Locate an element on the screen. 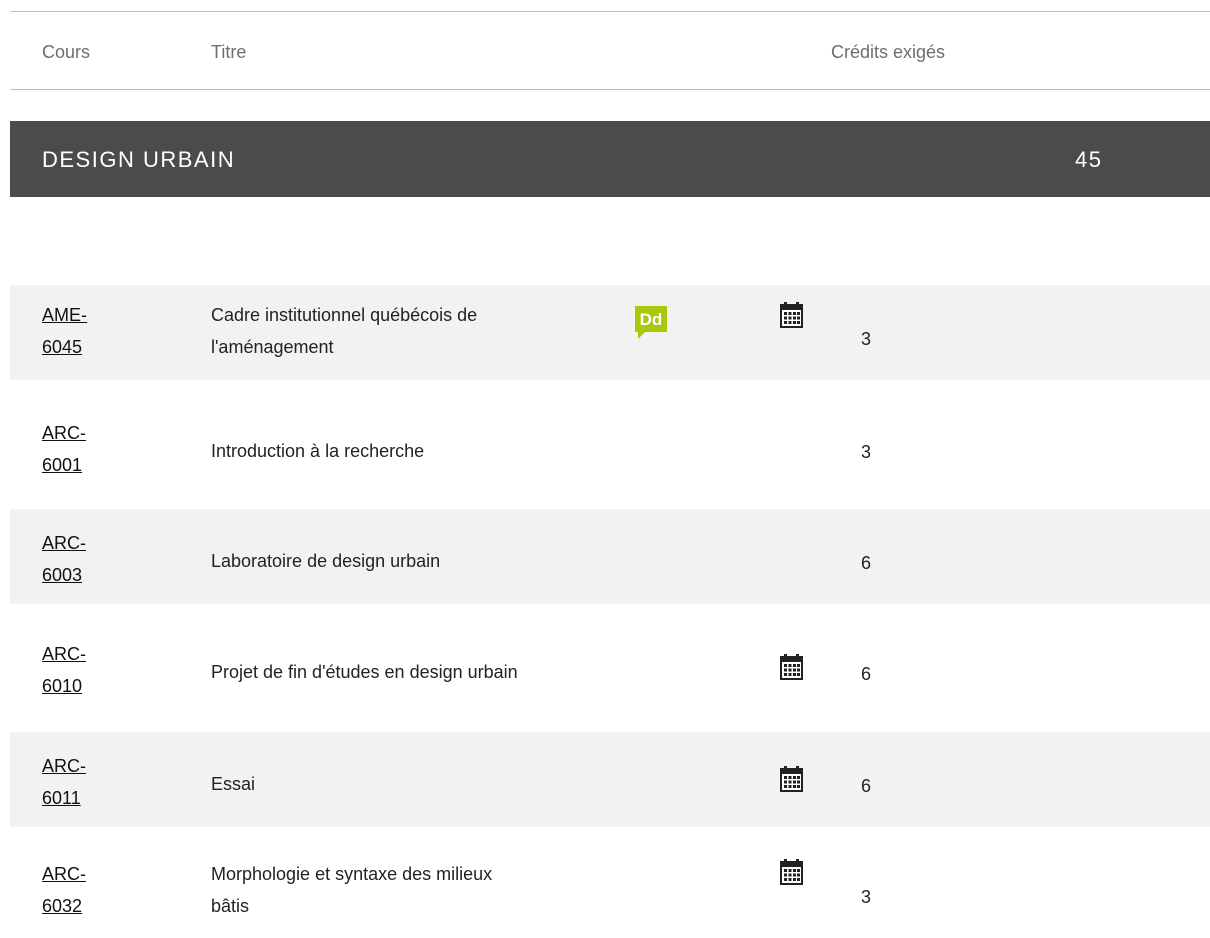 This screenshot has height=938, width=1210. course-code-link: ARC- 6003 is located at coordinates (64, 559).